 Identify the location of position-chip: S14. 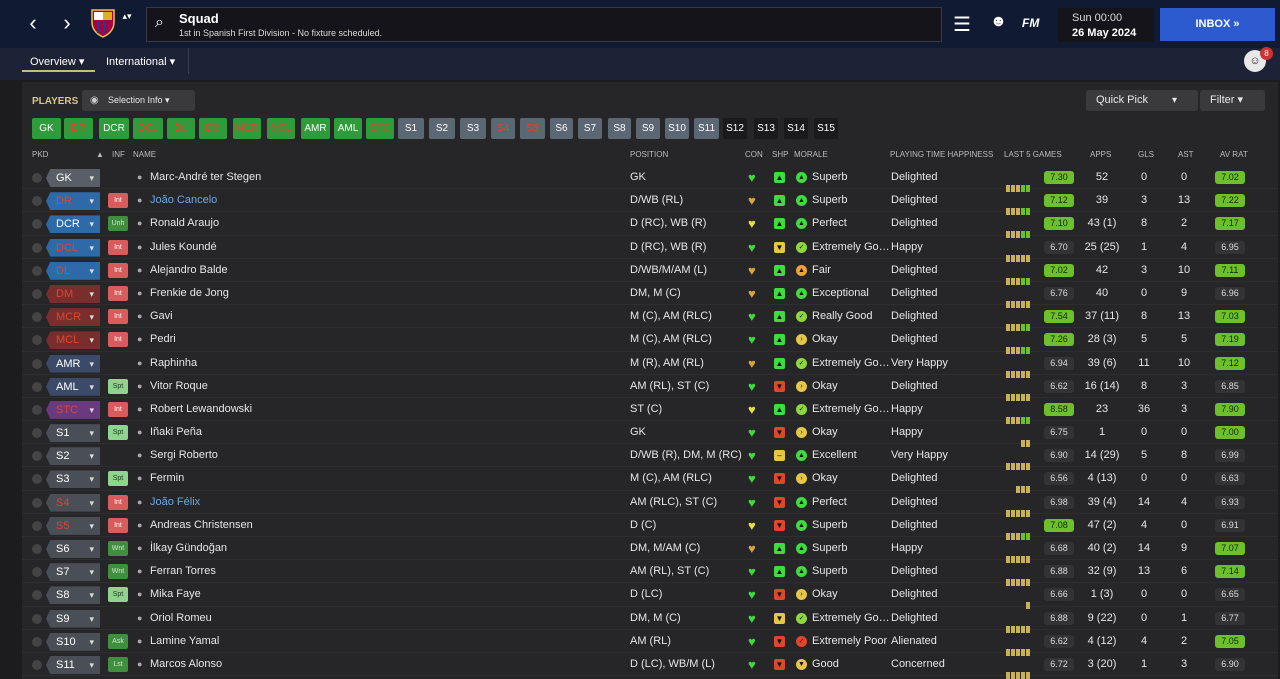
(796, 128).